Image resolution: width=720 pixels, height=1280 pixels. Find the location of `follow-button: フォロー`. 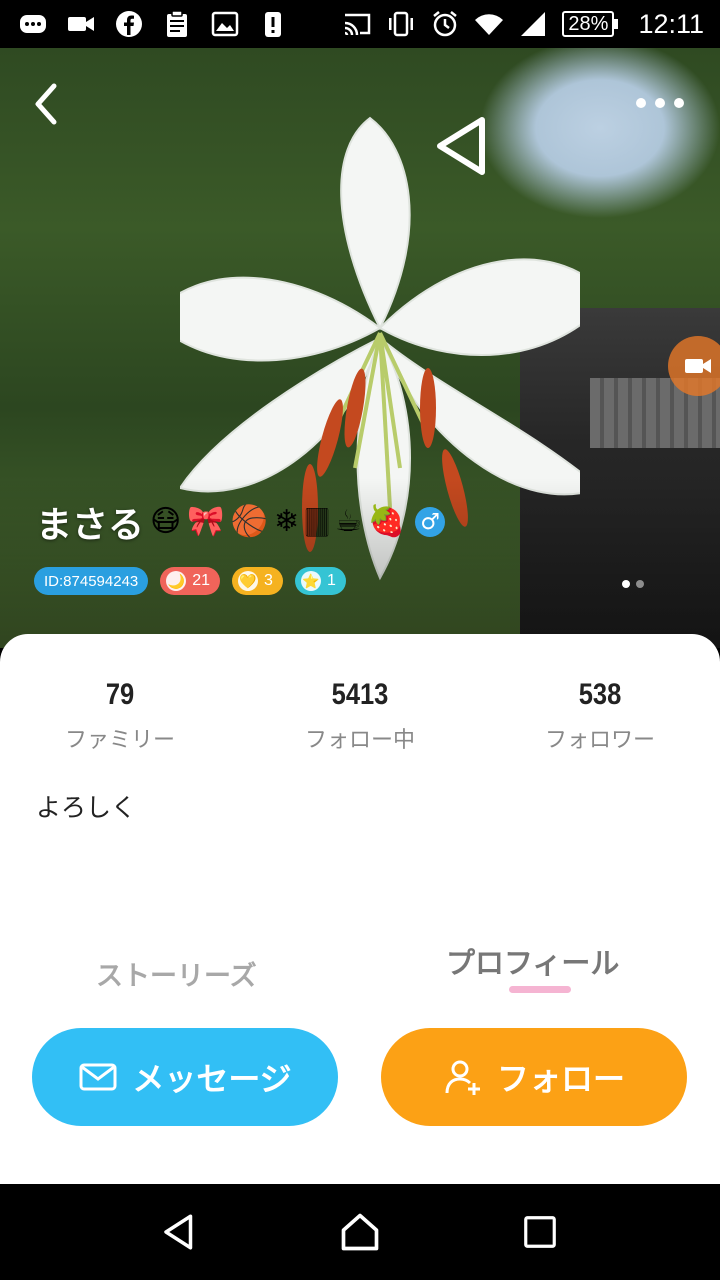

follow-button: フォロー is located at coordinates (534, 1077).